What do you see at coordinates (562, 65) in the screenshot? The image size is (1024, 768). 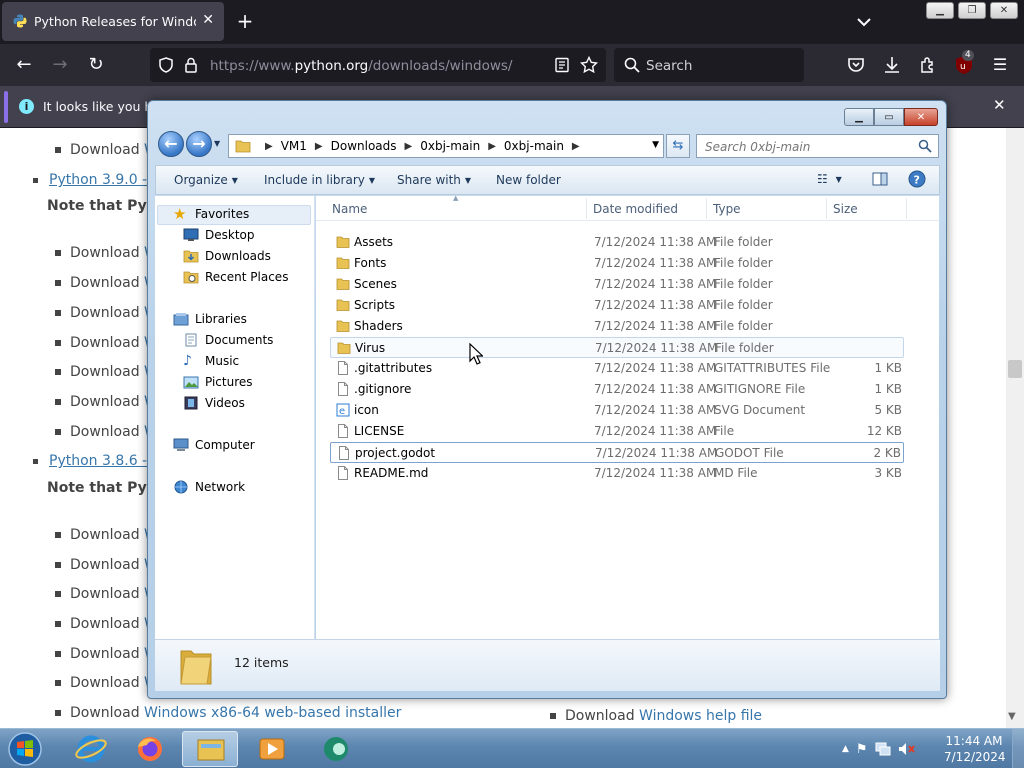 I see `reader-view-icon` at bounding box center [562, 65].